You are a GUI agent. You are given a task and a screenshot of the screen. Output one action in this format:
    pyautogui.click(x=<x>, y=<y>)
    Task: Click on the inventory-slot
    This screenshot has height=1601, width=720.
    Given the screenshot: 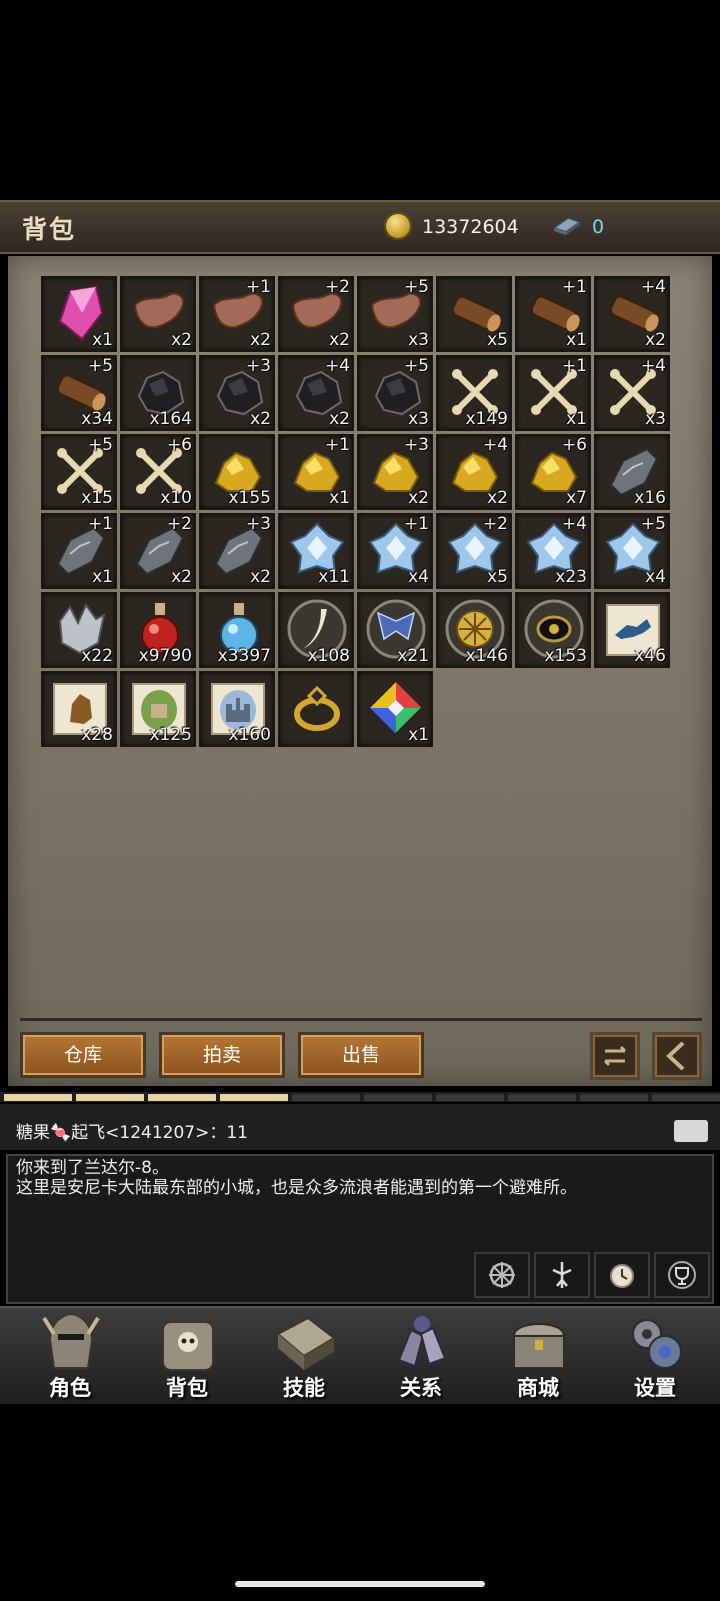 What is the action you would take?
    pyautogui.click(x=316, y=709)
    